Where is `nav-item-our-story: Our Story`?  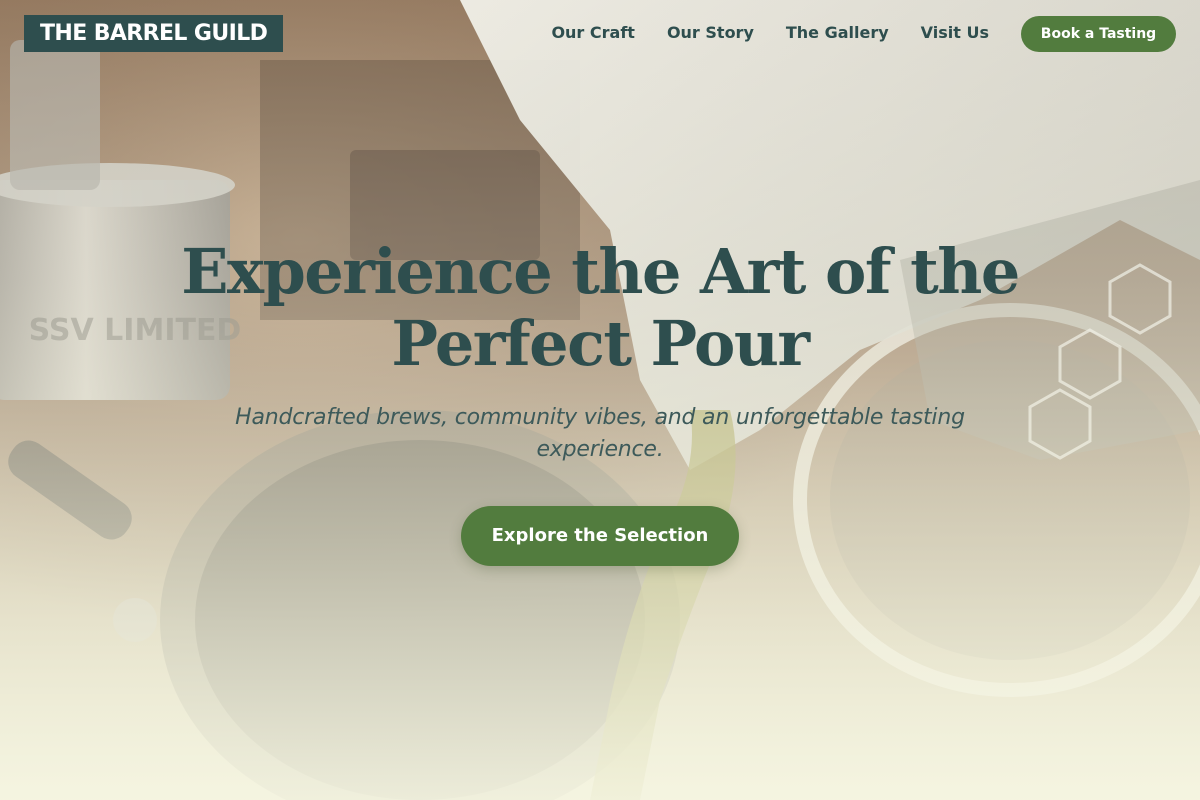
nav-item-our-story: Our Story is located at coordinates (710, 33).